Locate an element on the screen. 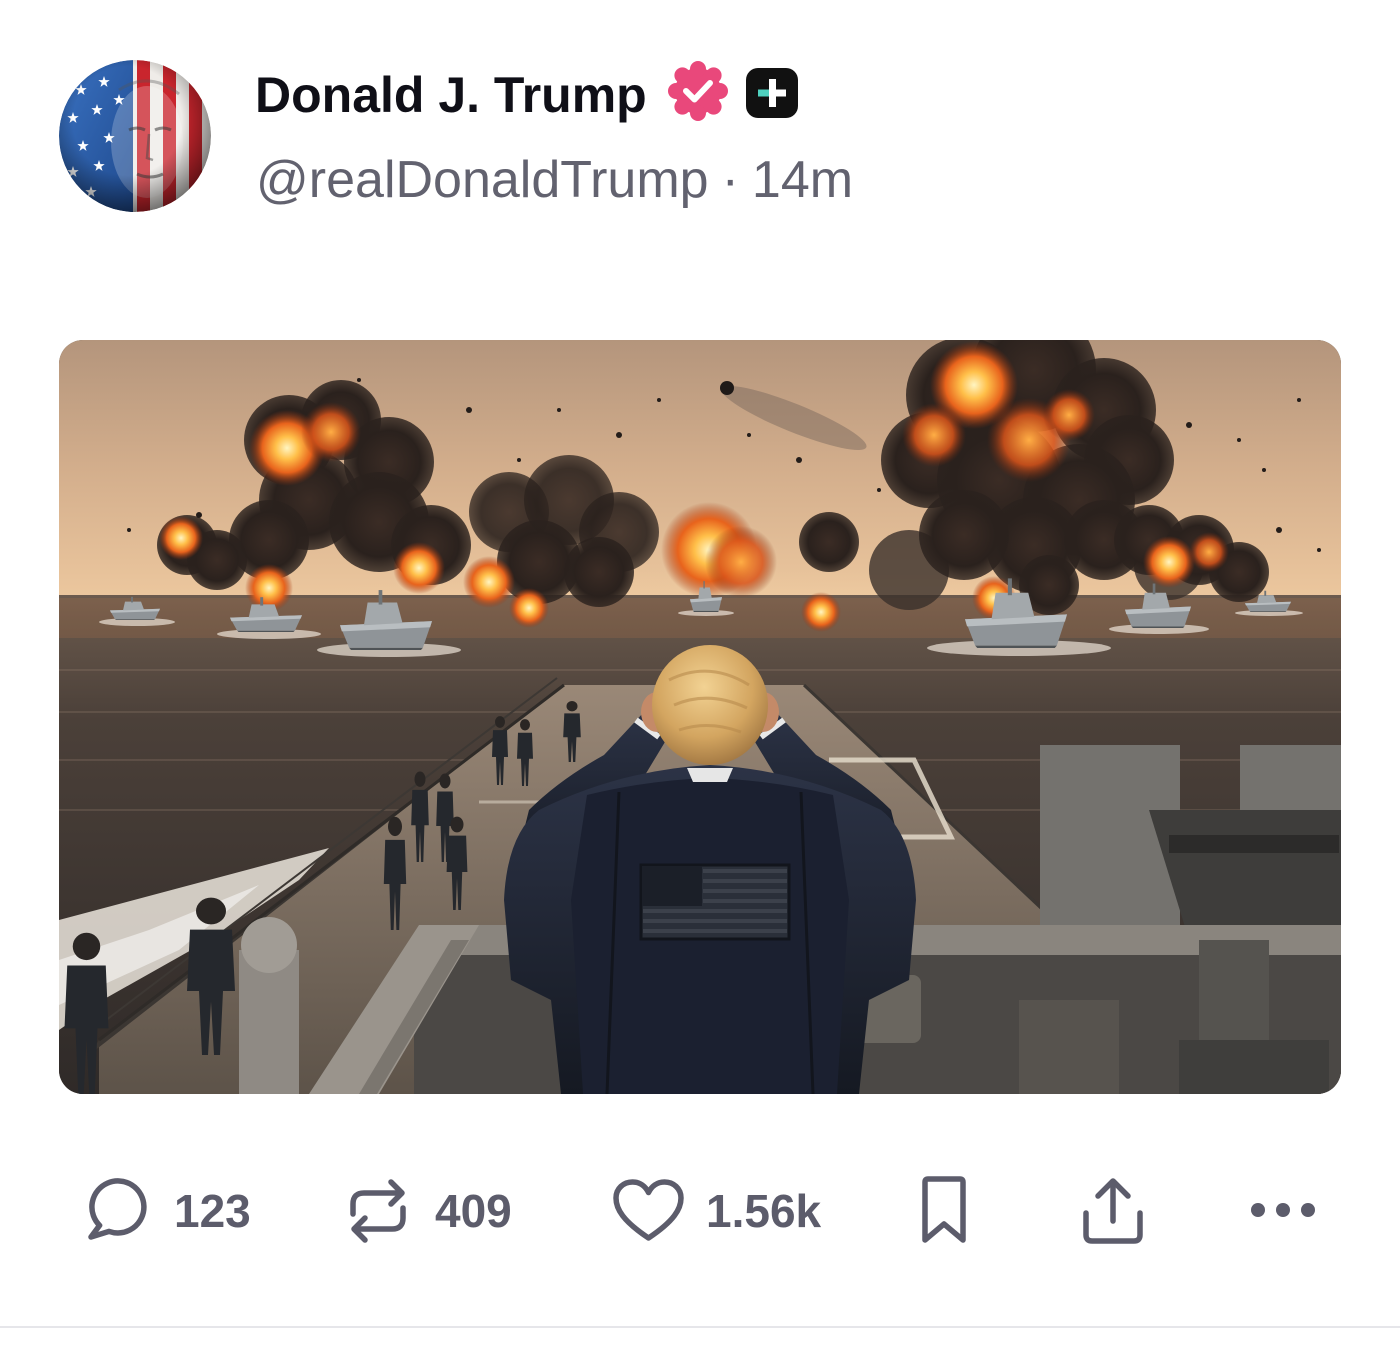 Image resolution: width=1400 pixels, height=1363 pixels. avatar is located at coordinates (135, 136).